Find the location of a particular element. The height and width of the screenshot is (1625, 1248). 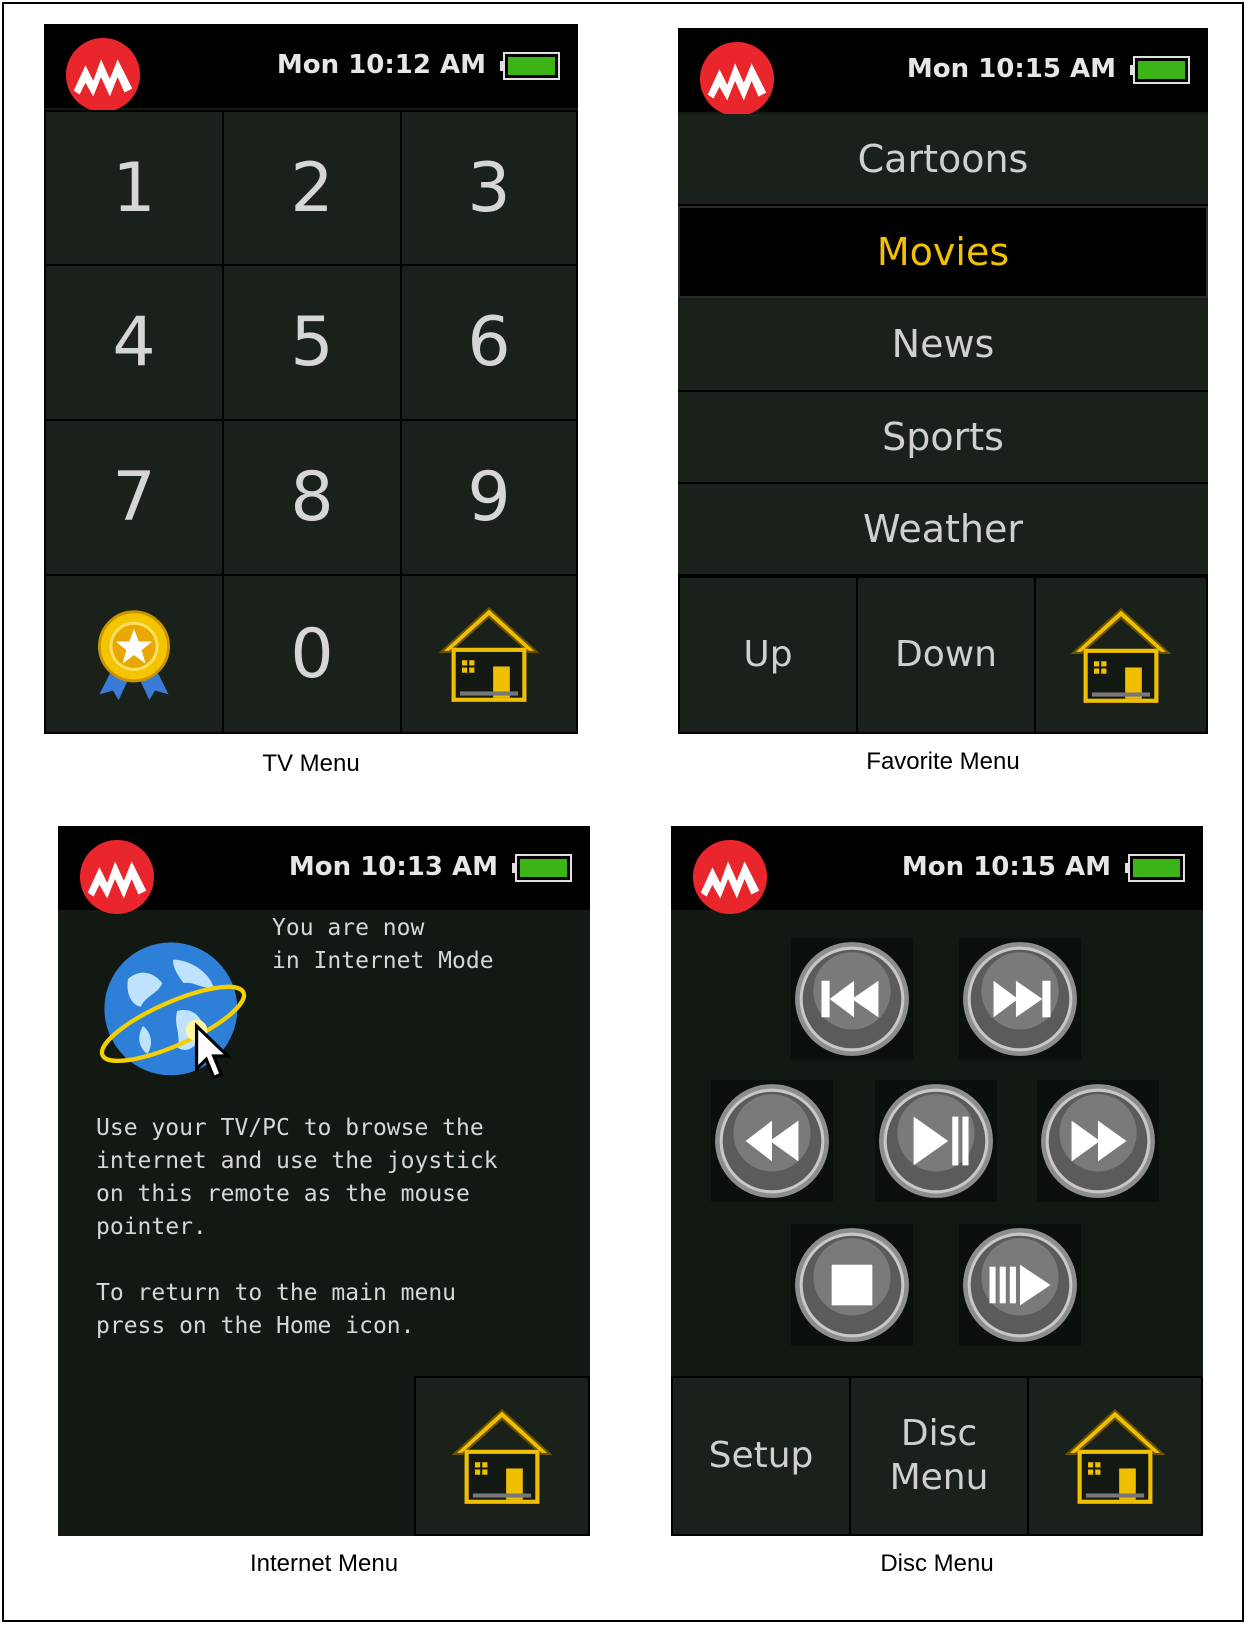

play-pause-button is located at coordinates (936, 1141).